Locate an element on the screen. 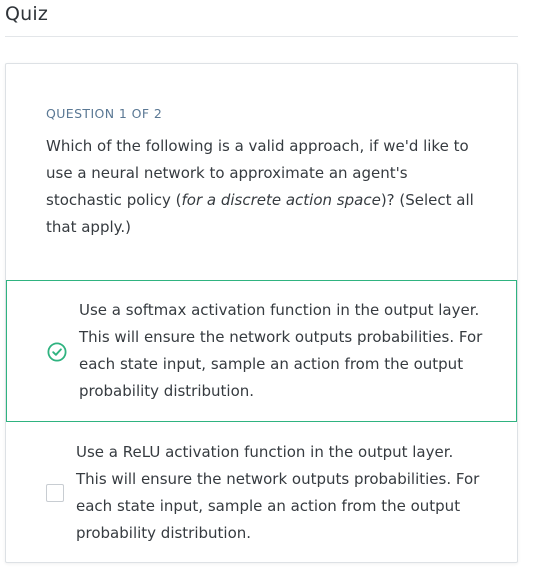 The height and width of the screenshot is (570, 533). question-text-italic: for a discrete action space is located at coordinates (281, 200).